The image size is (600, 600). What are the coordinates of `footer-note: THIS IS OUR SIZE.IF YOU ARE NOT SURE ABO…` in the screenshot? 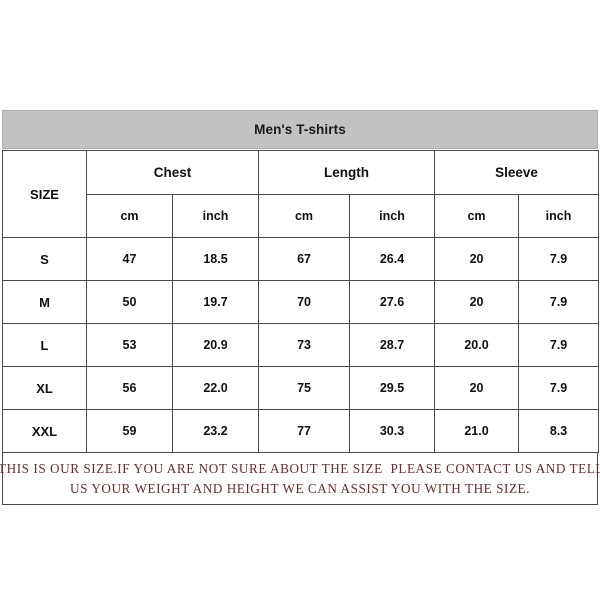 It's located at (300, 479).